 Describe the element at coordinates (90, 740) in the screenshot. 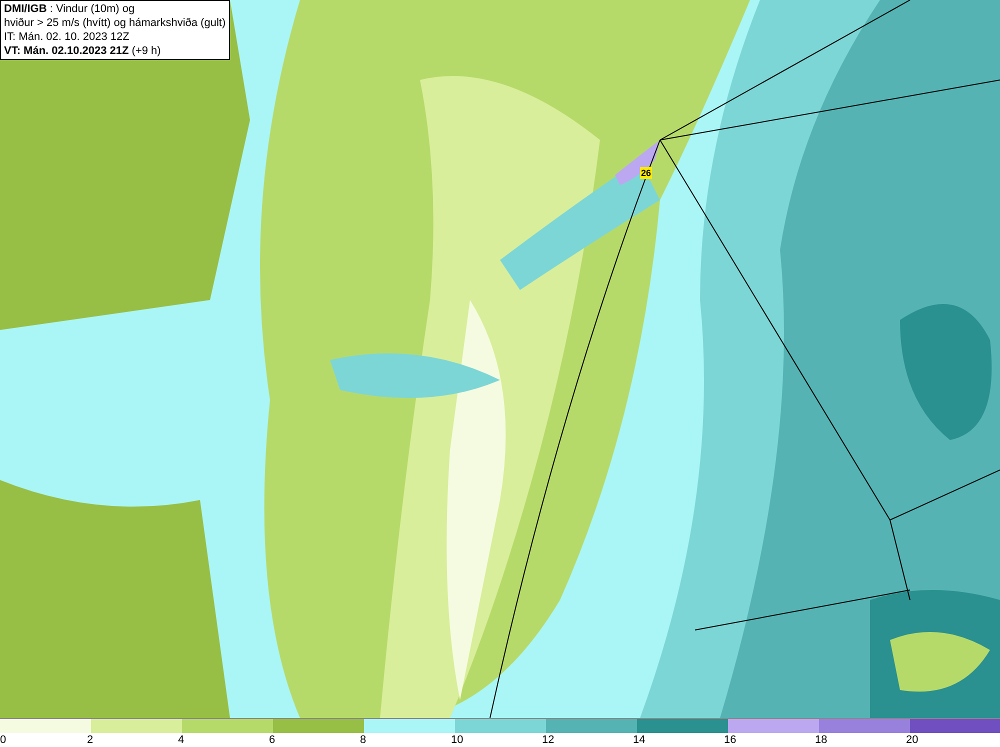

I see `legend-tick-label: 2` at that location.